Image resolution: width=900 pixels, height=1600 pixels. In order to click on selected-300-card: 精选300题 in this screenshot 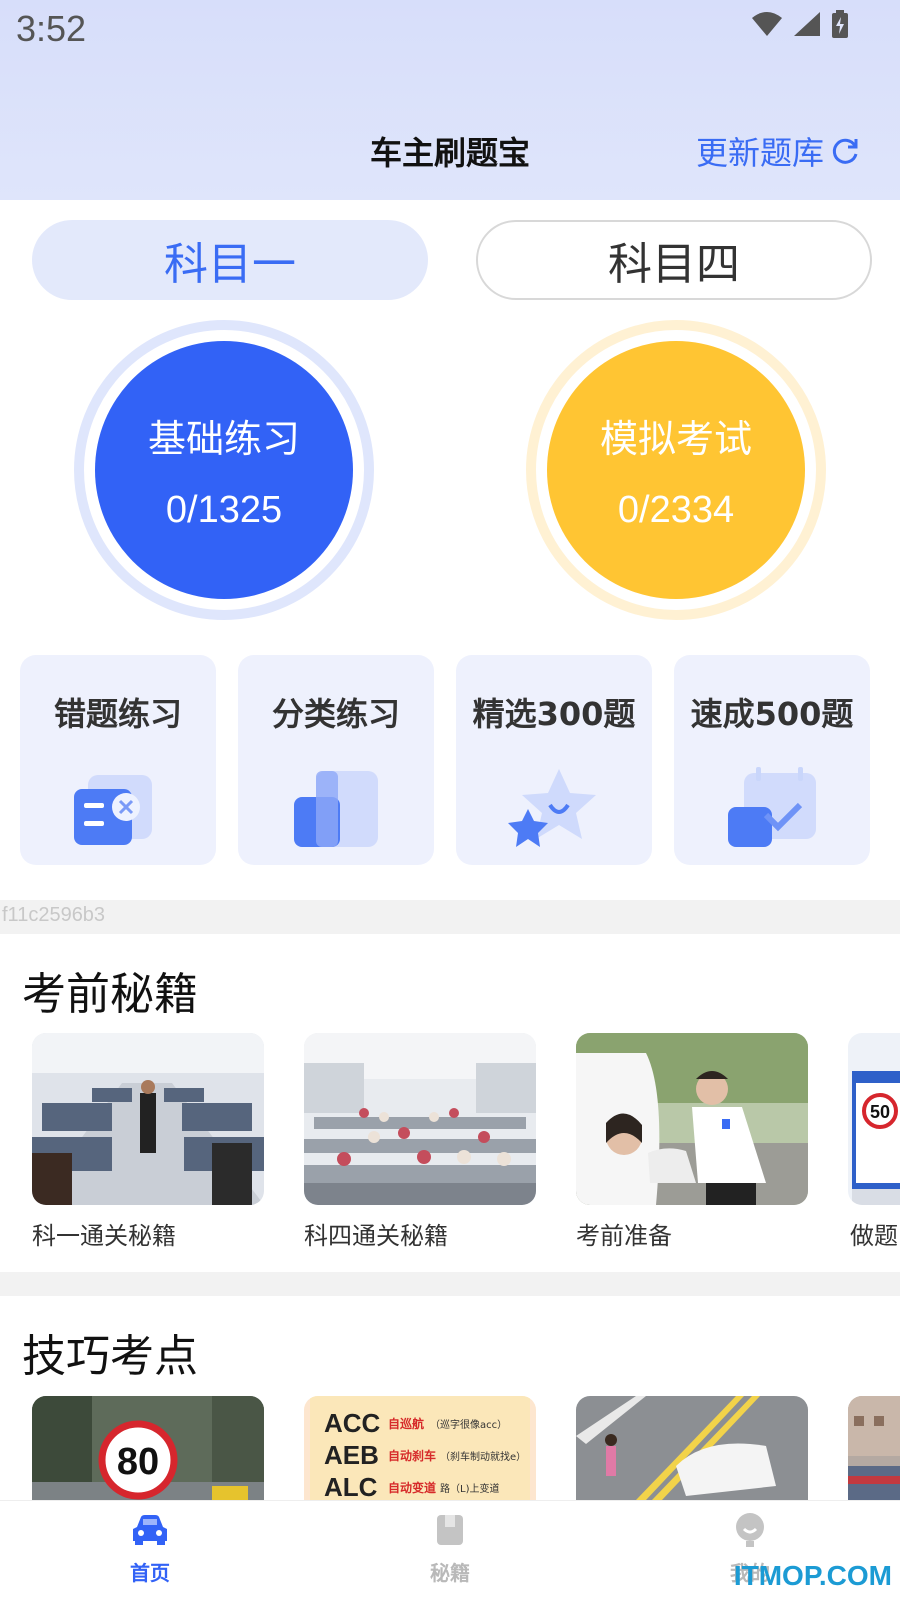, I will do `click(554, 760)`.